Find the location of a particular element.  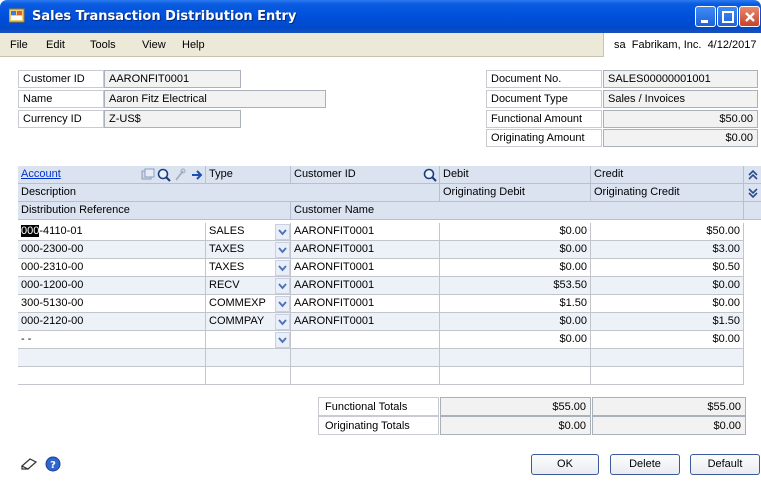

menu-view: View is located at coordinates (154, 45).